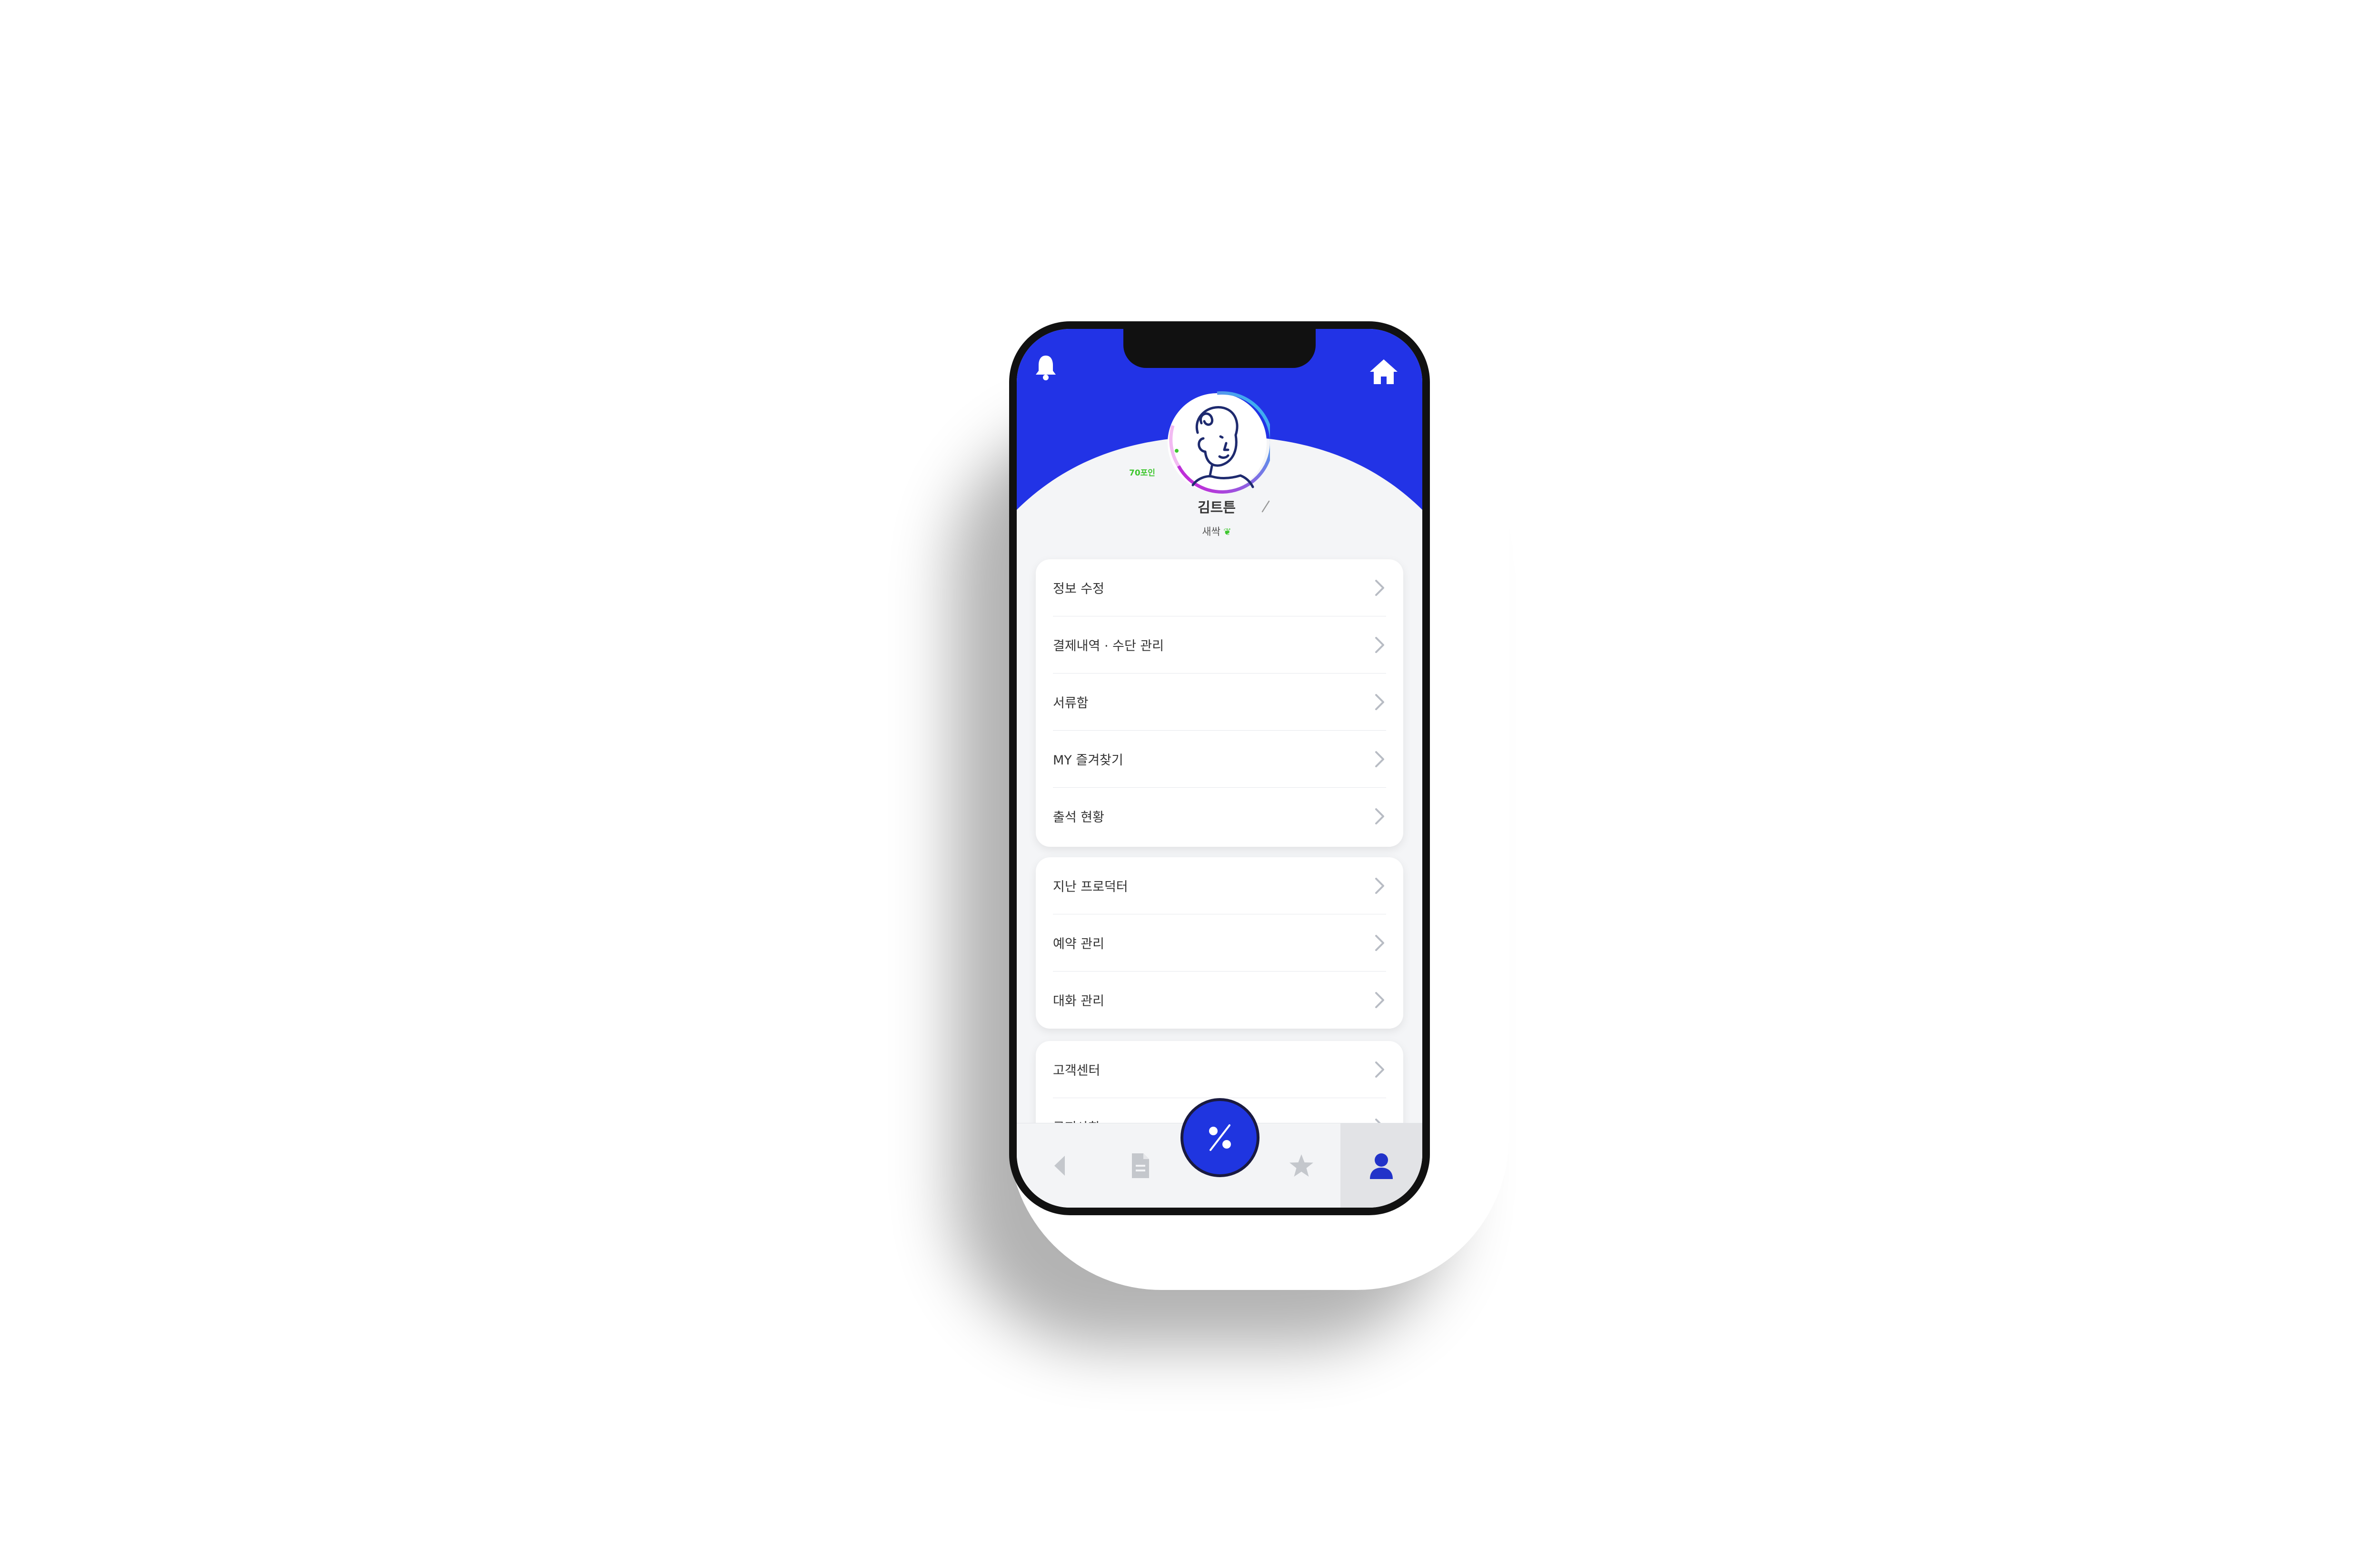  I want to click on user-grade: 새싹 ❦, so click(1217, 531).